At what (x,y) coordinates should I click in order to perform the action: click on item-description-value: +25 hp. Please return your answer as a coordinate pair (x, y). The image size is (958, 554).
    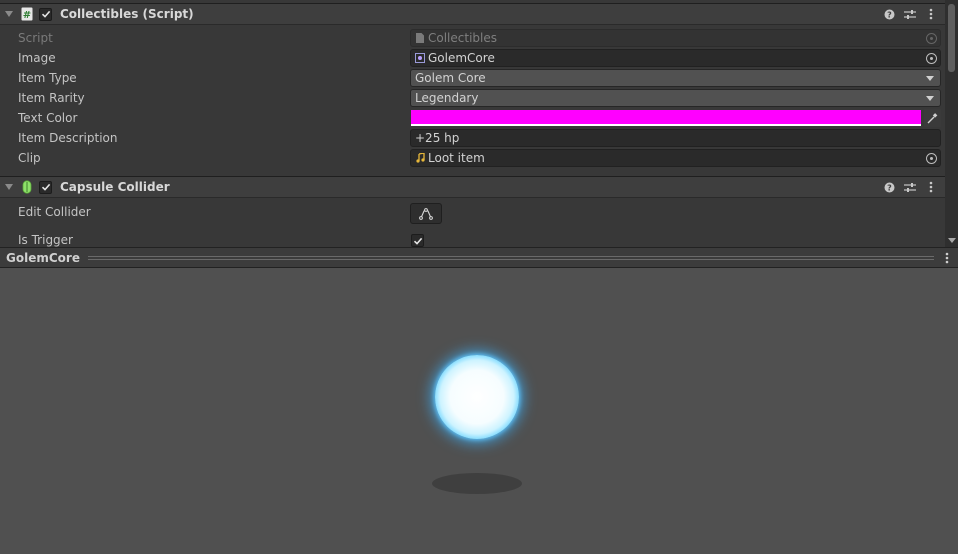
    Looking at the image, I should click on (437, 138).